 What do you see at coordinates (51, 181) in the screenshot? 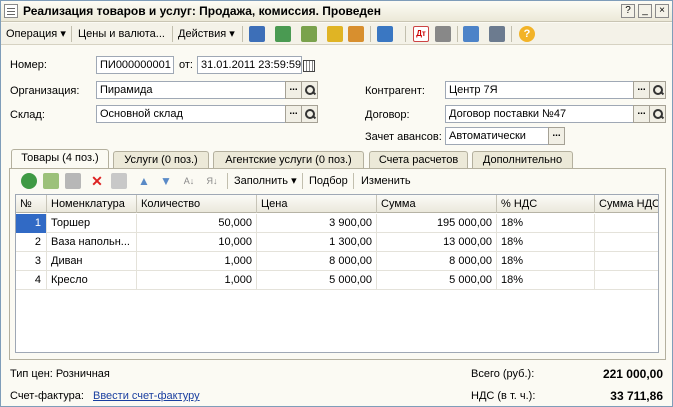
I see `copy-row-icon` at bounding box center [51, 181].